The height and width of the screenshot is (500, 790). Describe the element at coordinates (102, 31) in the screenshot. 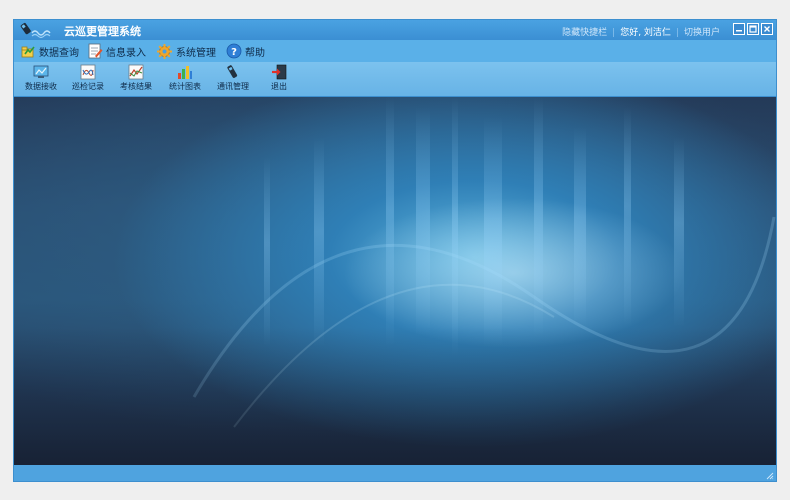

I see `app-title: 云巡更管理系统` at that location.